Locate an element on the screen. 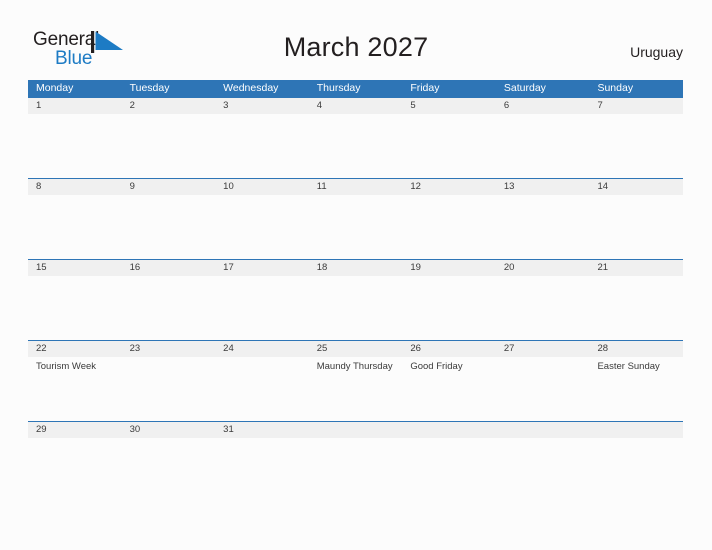  day-number: 29 is located at coordinates (75, 430).